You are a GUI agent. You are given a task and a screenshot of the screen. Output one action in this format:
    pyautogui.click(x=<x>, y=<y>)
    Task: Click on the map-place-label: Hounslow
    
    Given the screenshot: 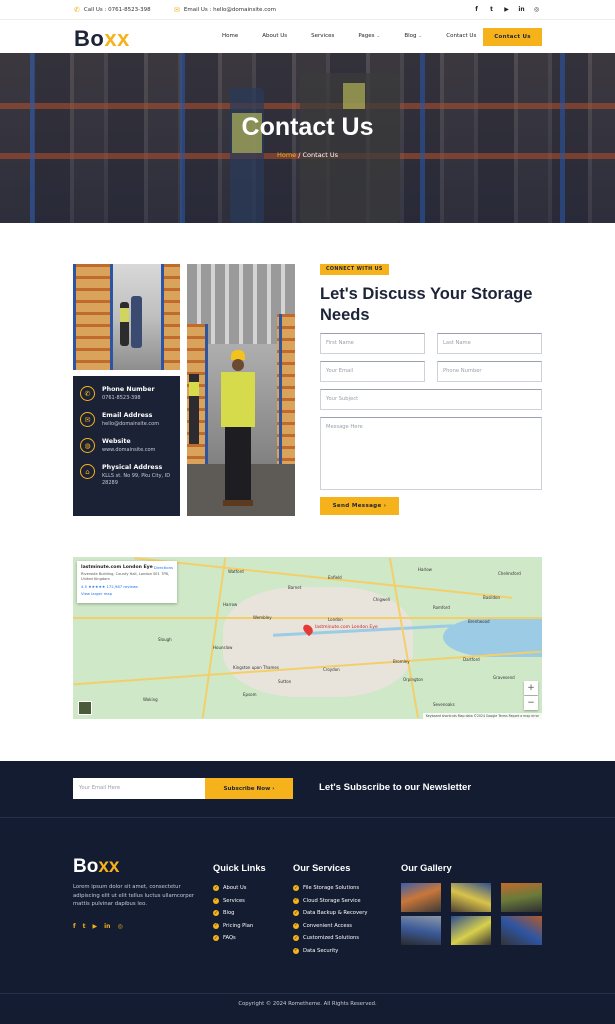 What is the action you would take?
    pyautogui.click(x=223, y=647)
    